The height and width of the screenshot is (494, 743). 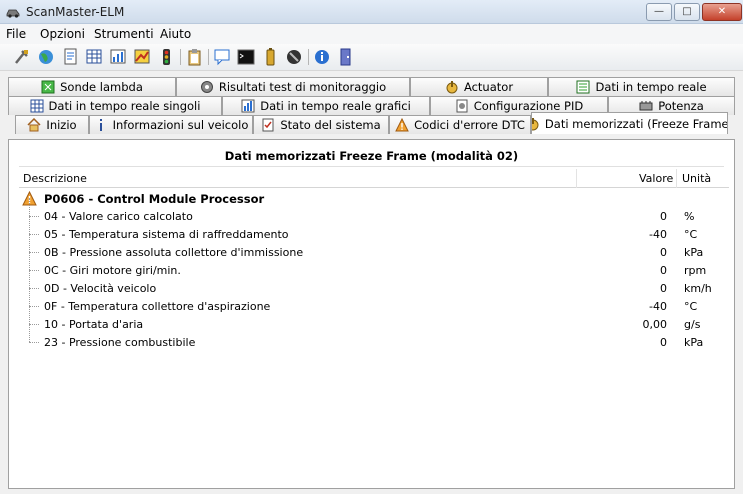 What do you see at coordinates (374, 338) in the screenshot?
I see `table-row: 23 - Pressione combustibile 0 kPa` at bounding box center [374, 338].